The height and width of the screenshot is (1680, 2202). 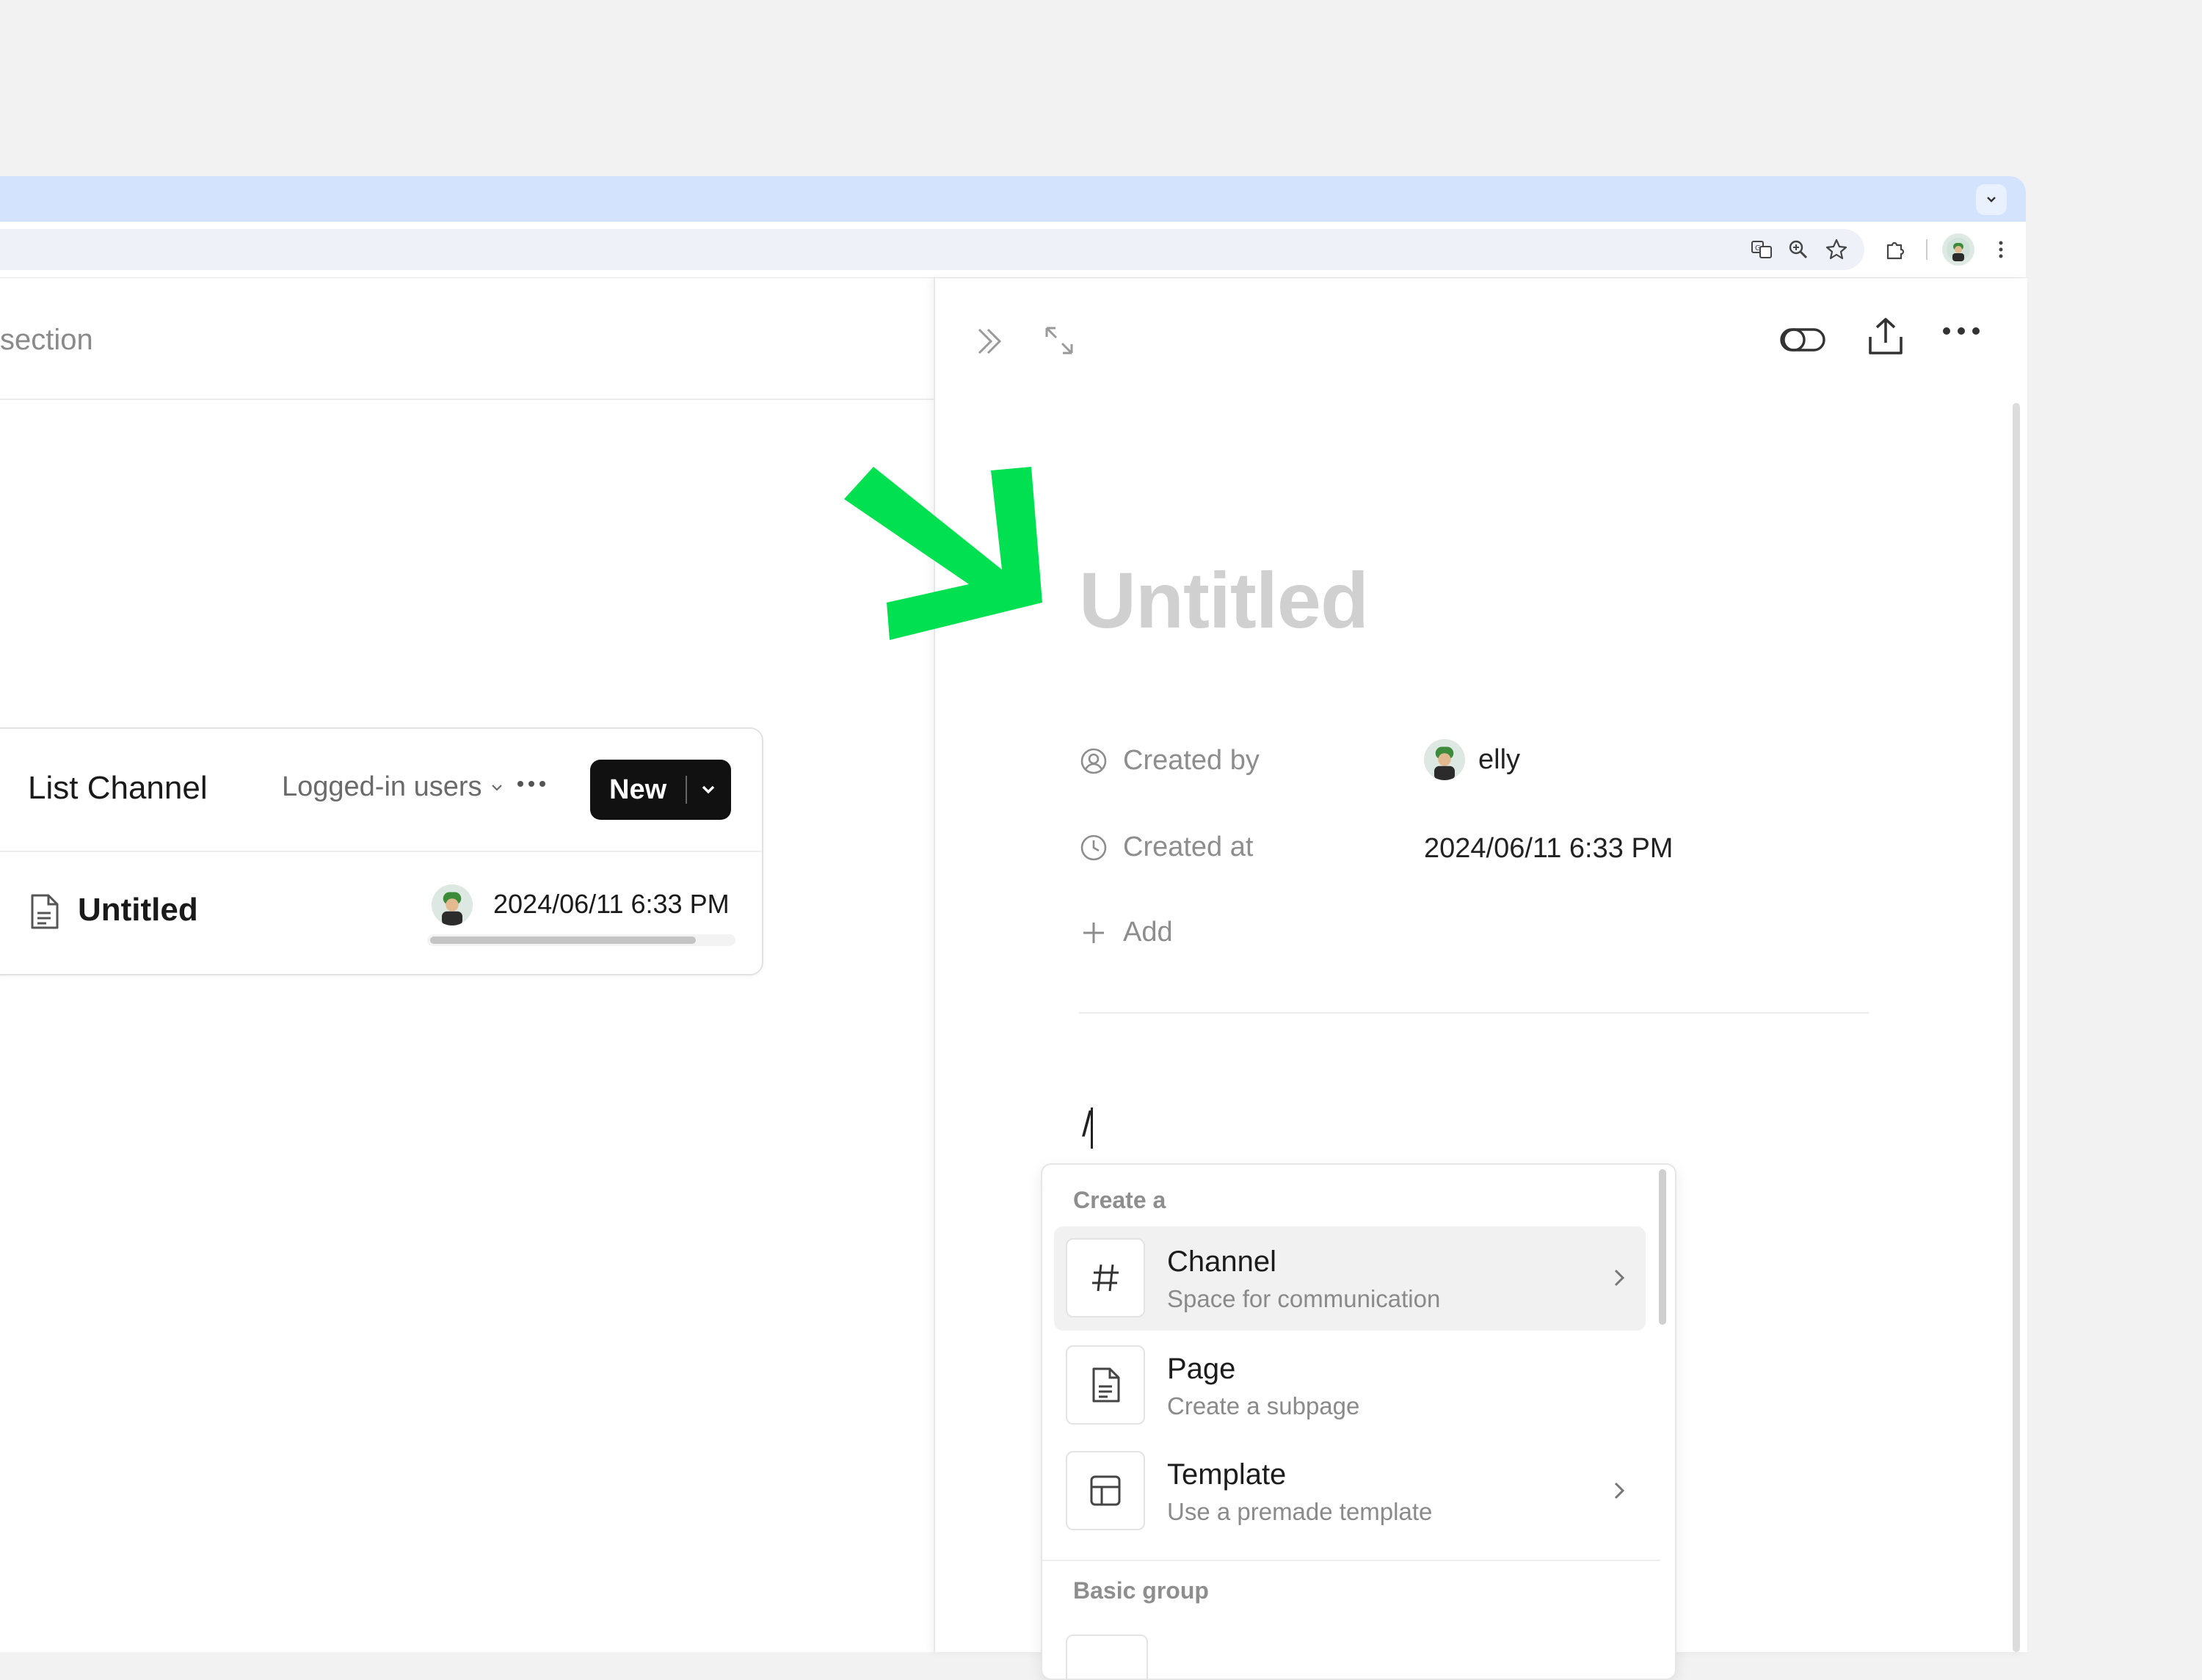 I want to click on browser-tab-strip, so click(x=1013, y=199).